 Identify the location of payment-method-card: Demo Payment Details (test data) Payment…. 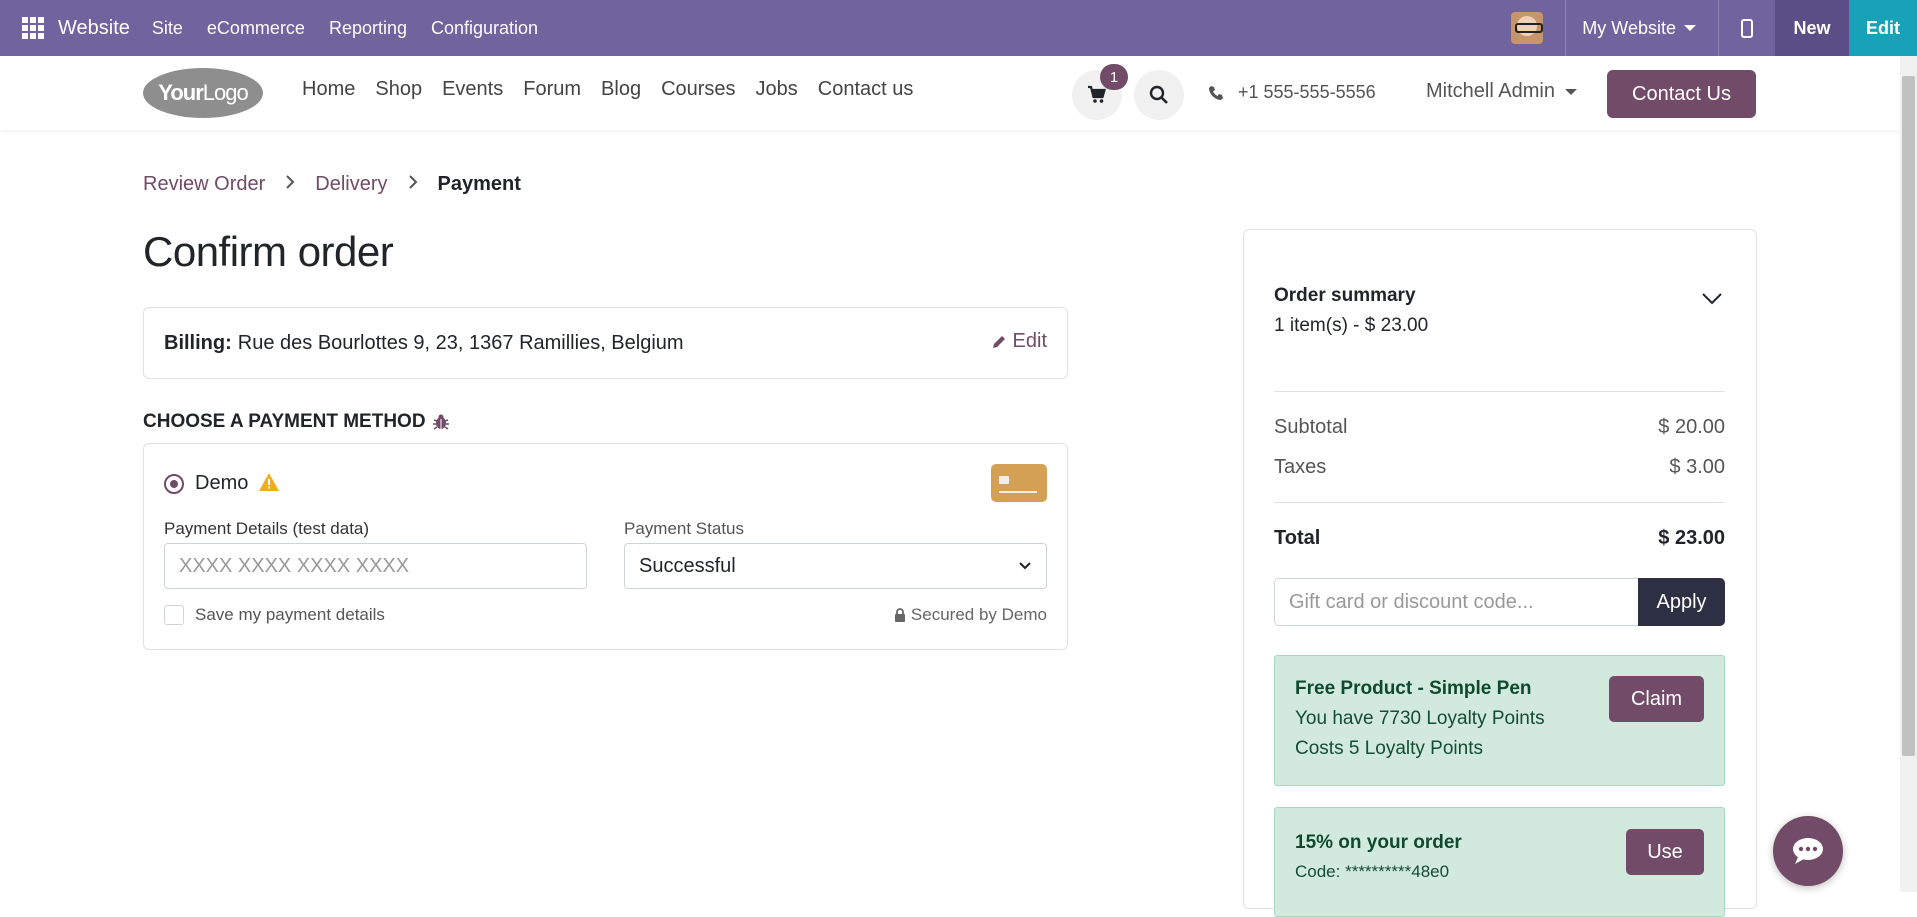
(605, 546).